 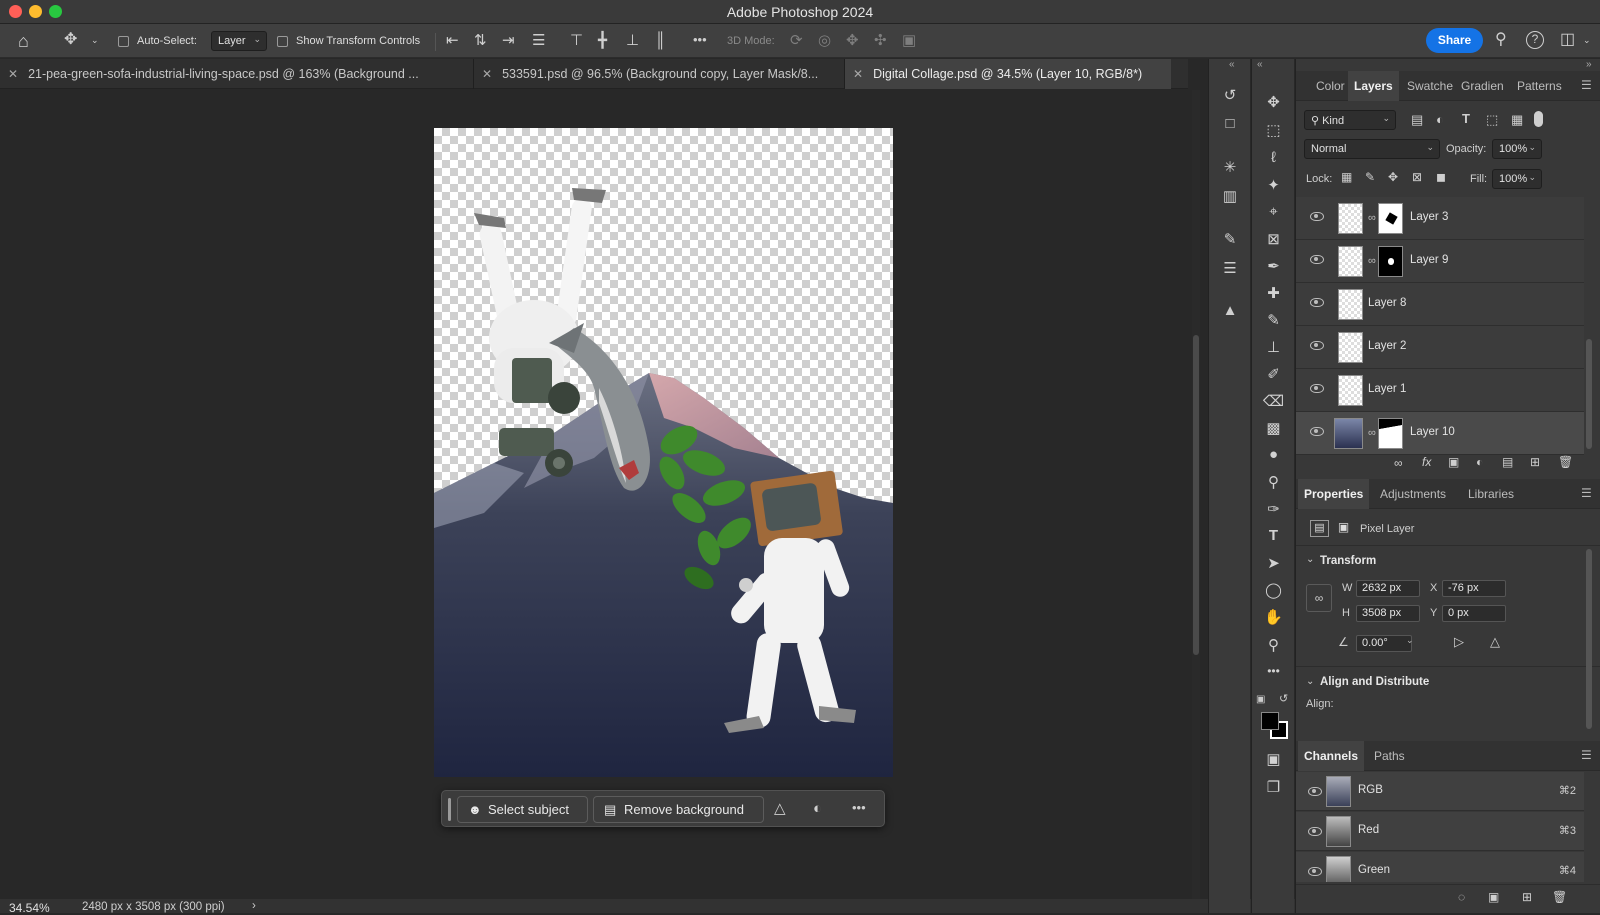 What do you see at coordinates (1589, 64) in the screenshot?
I see `collapse-arrows-icon: »` at bounding box center [1589, 64].